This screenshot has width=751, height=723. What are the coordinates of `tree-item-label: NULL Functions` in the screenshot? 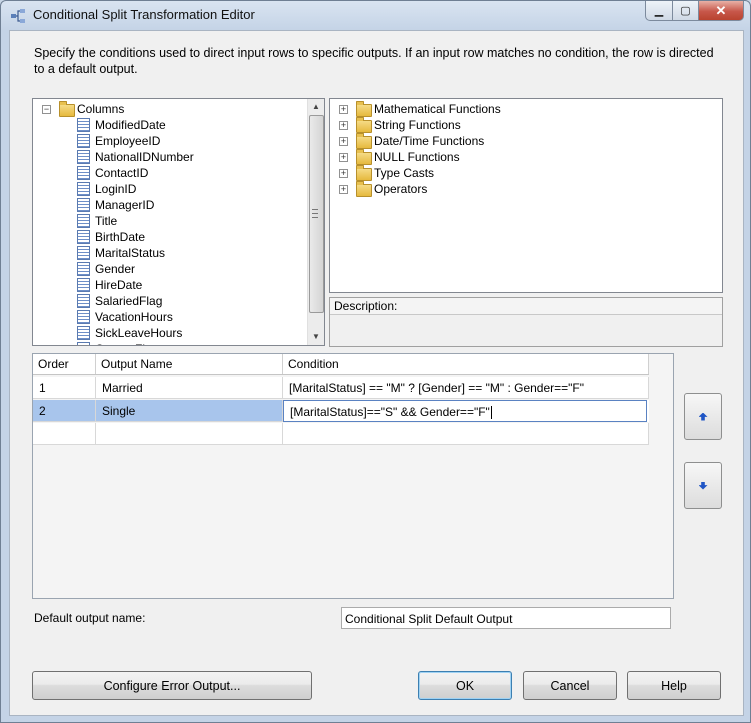 It's located at (417, 157).